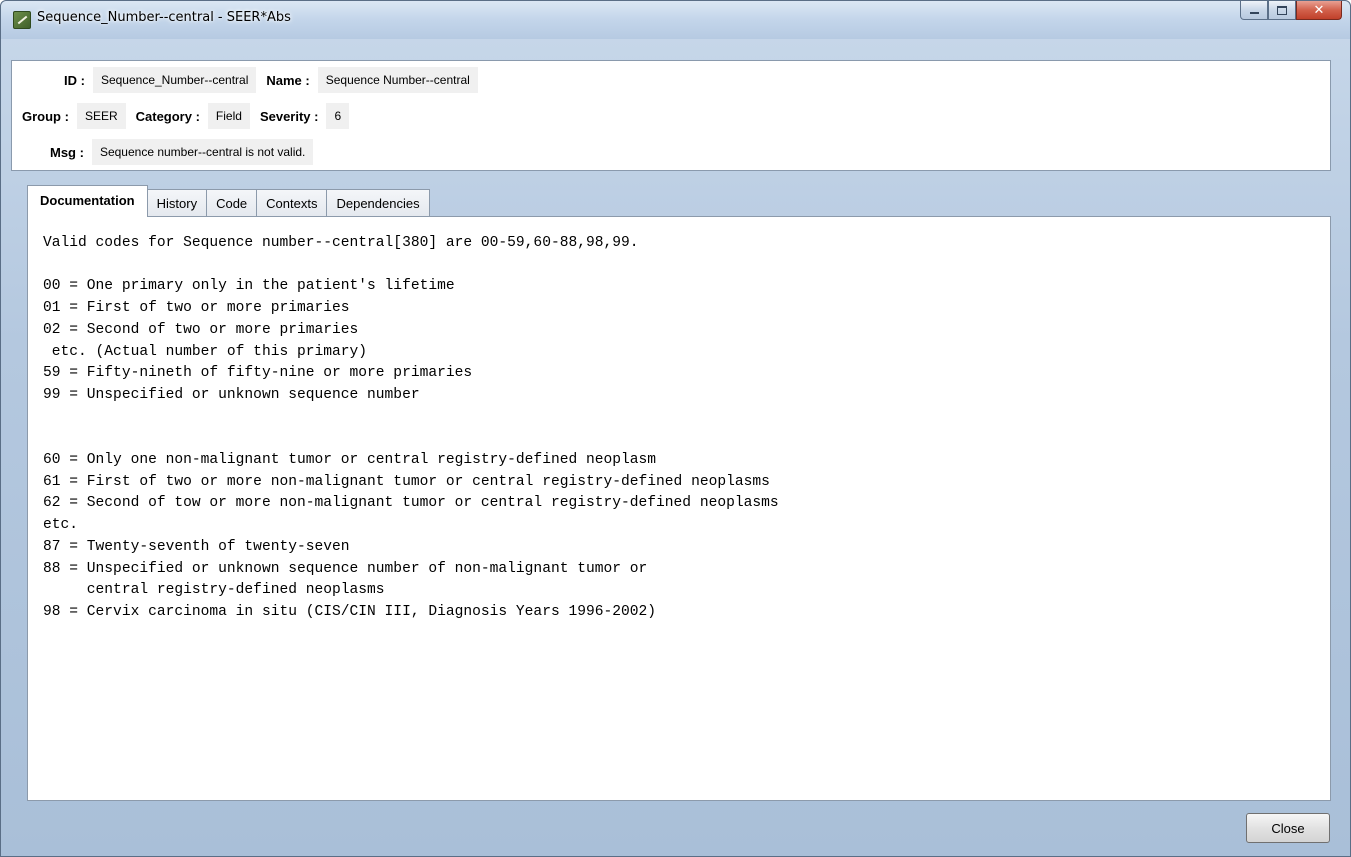  Describe the element at coordinates (1288, 828) in the screenshot. I see `close-button: Close` at that location.